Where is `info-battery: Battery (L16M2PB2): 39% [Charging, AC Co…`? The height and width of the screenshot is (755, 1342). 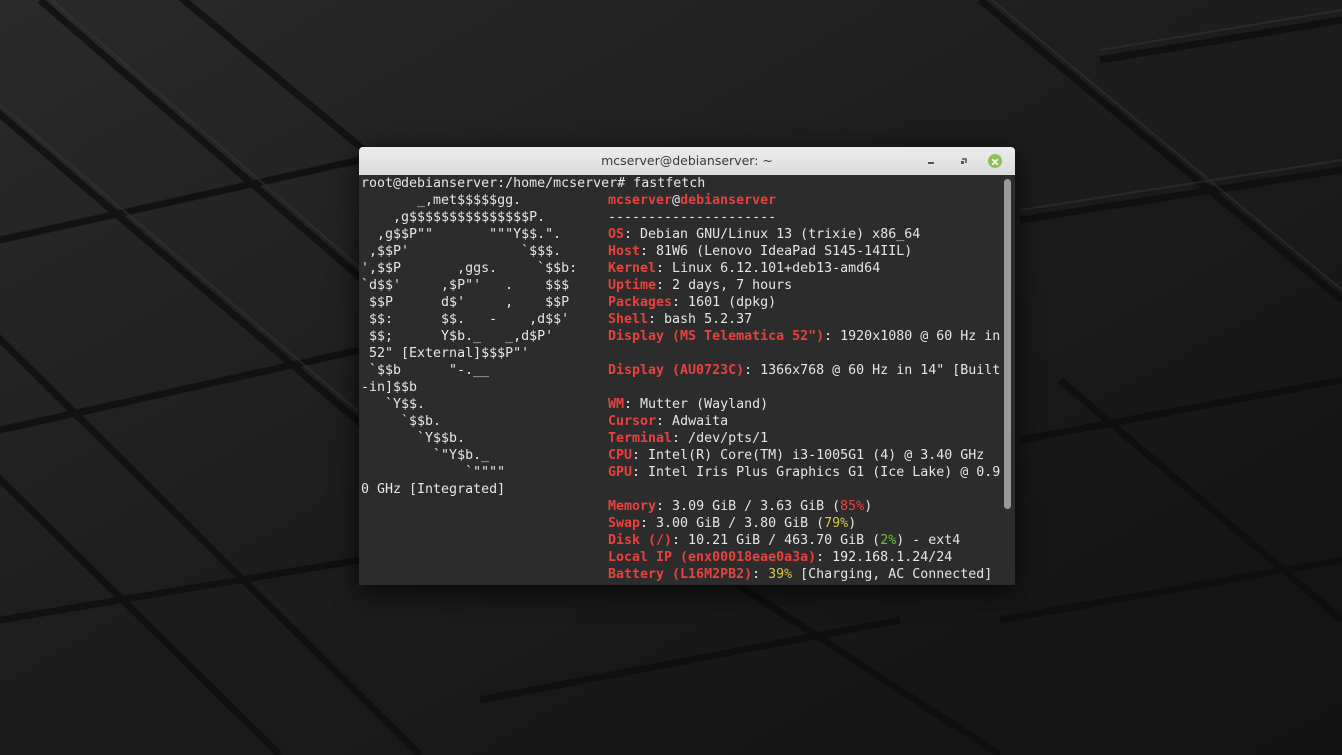 info-battery: Battery (L16M2PB2): 39% [Charging, AC Co… is located at coordinates (800, 574).